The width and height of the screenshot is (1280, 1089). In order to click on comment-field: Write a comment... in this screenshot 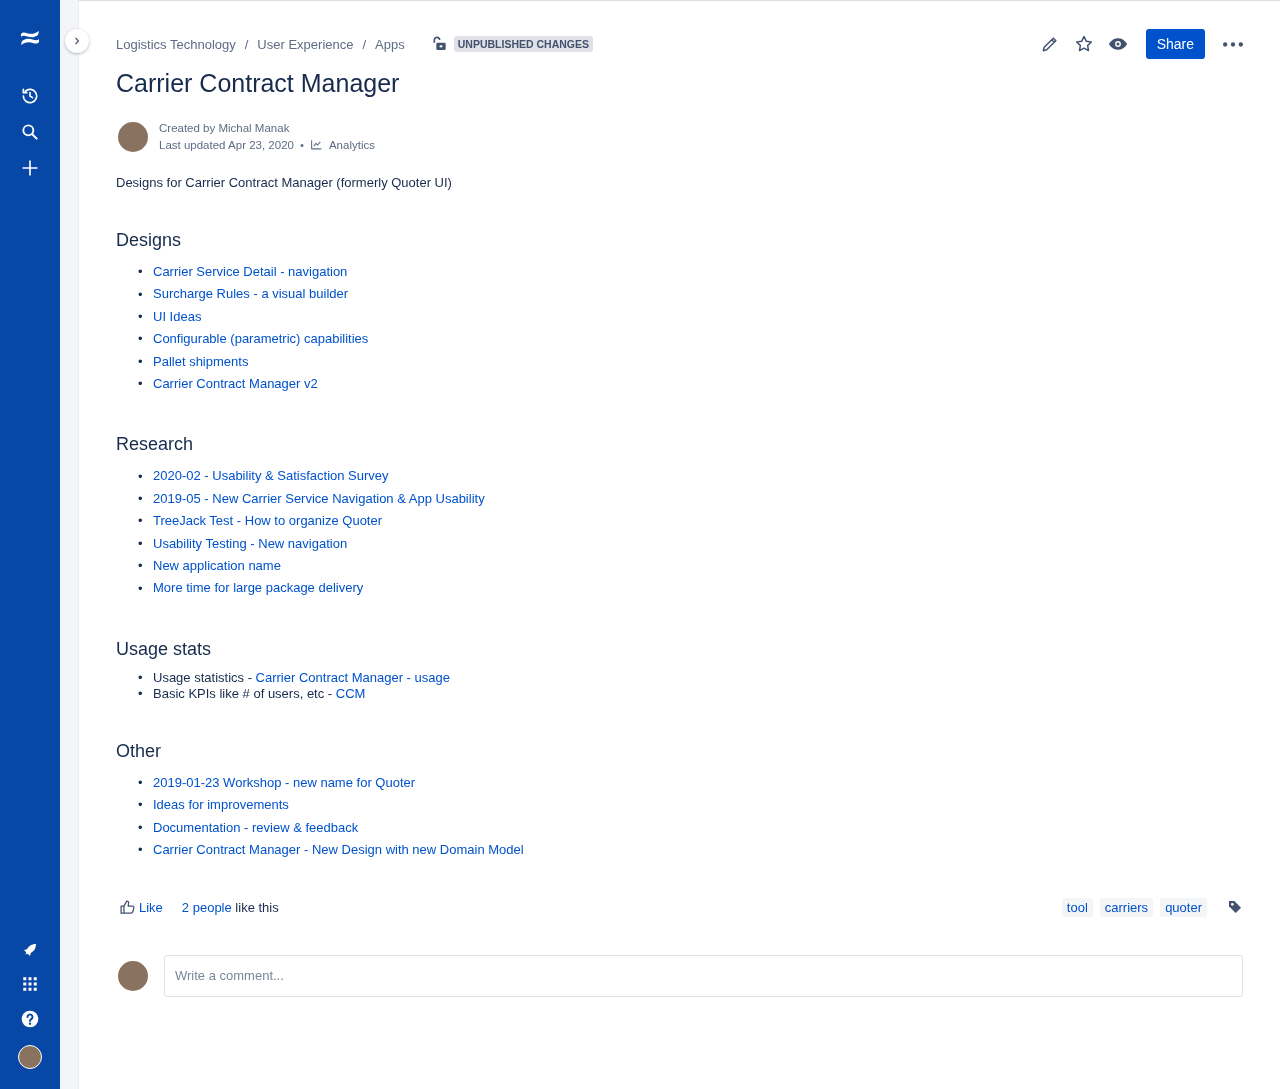, I will do `click(703, 975)`.